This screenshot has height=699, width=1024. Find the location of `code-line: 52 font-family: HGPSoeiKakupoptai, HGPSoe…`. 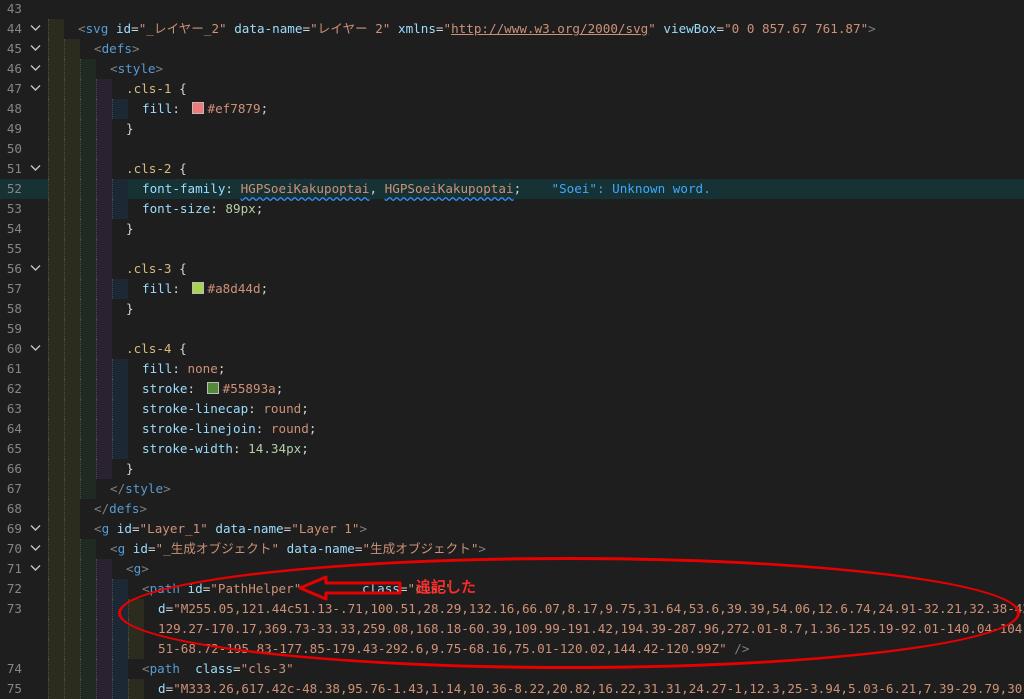

code-line: 52 font-family: HGPSoeiKakupoptai, HGPSoe… is located at coordinates (512, 189).